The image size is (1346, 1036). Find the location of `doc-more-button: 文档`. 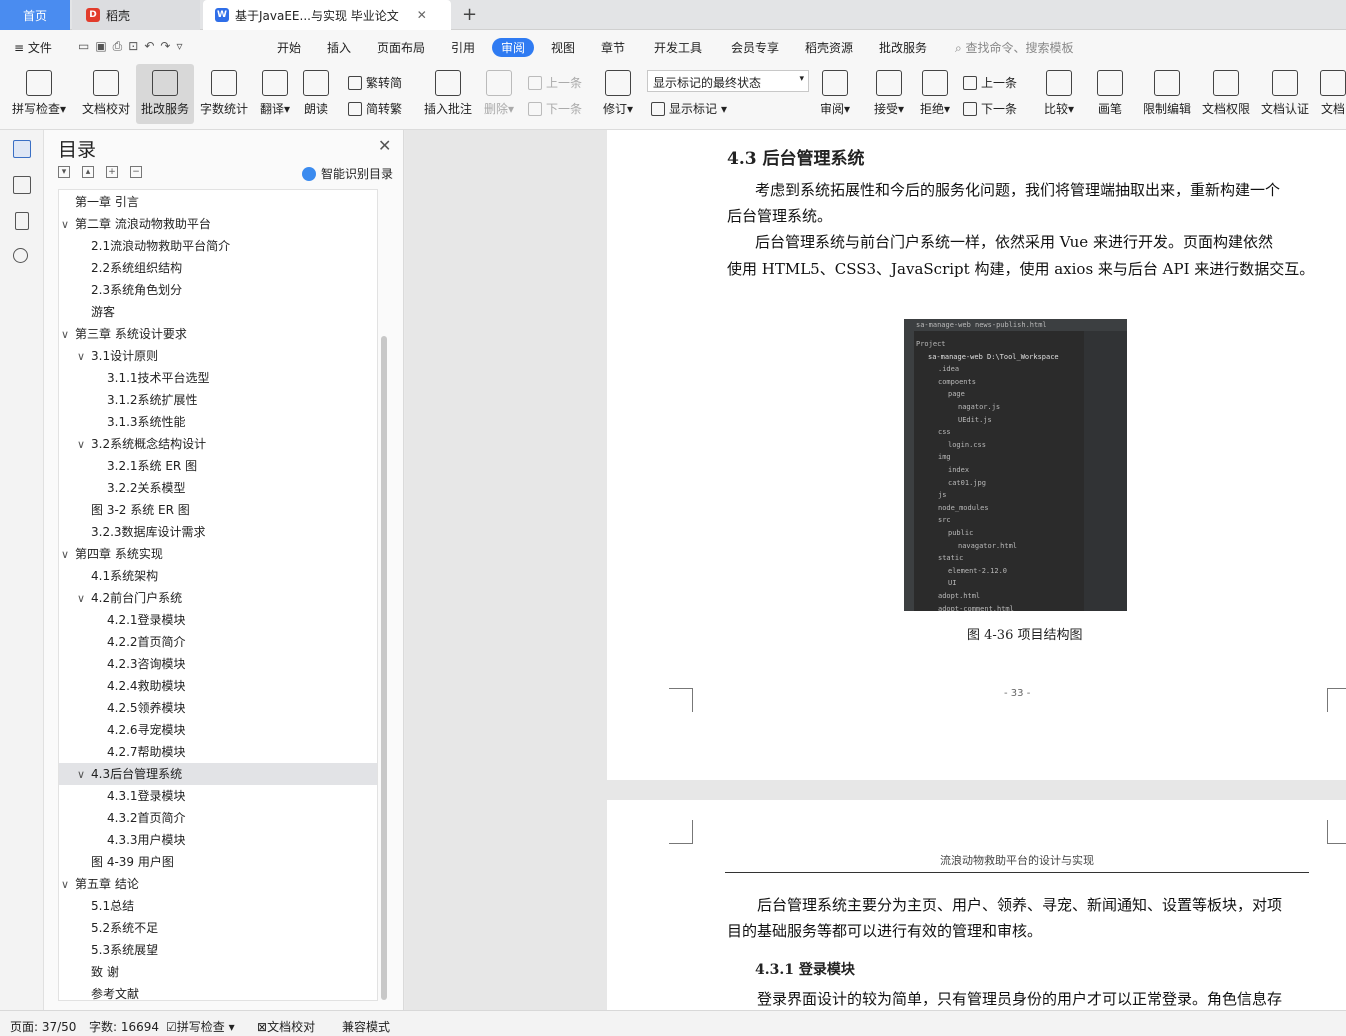

doc-more-button: 文档 is located at coordinates (1333, 94).